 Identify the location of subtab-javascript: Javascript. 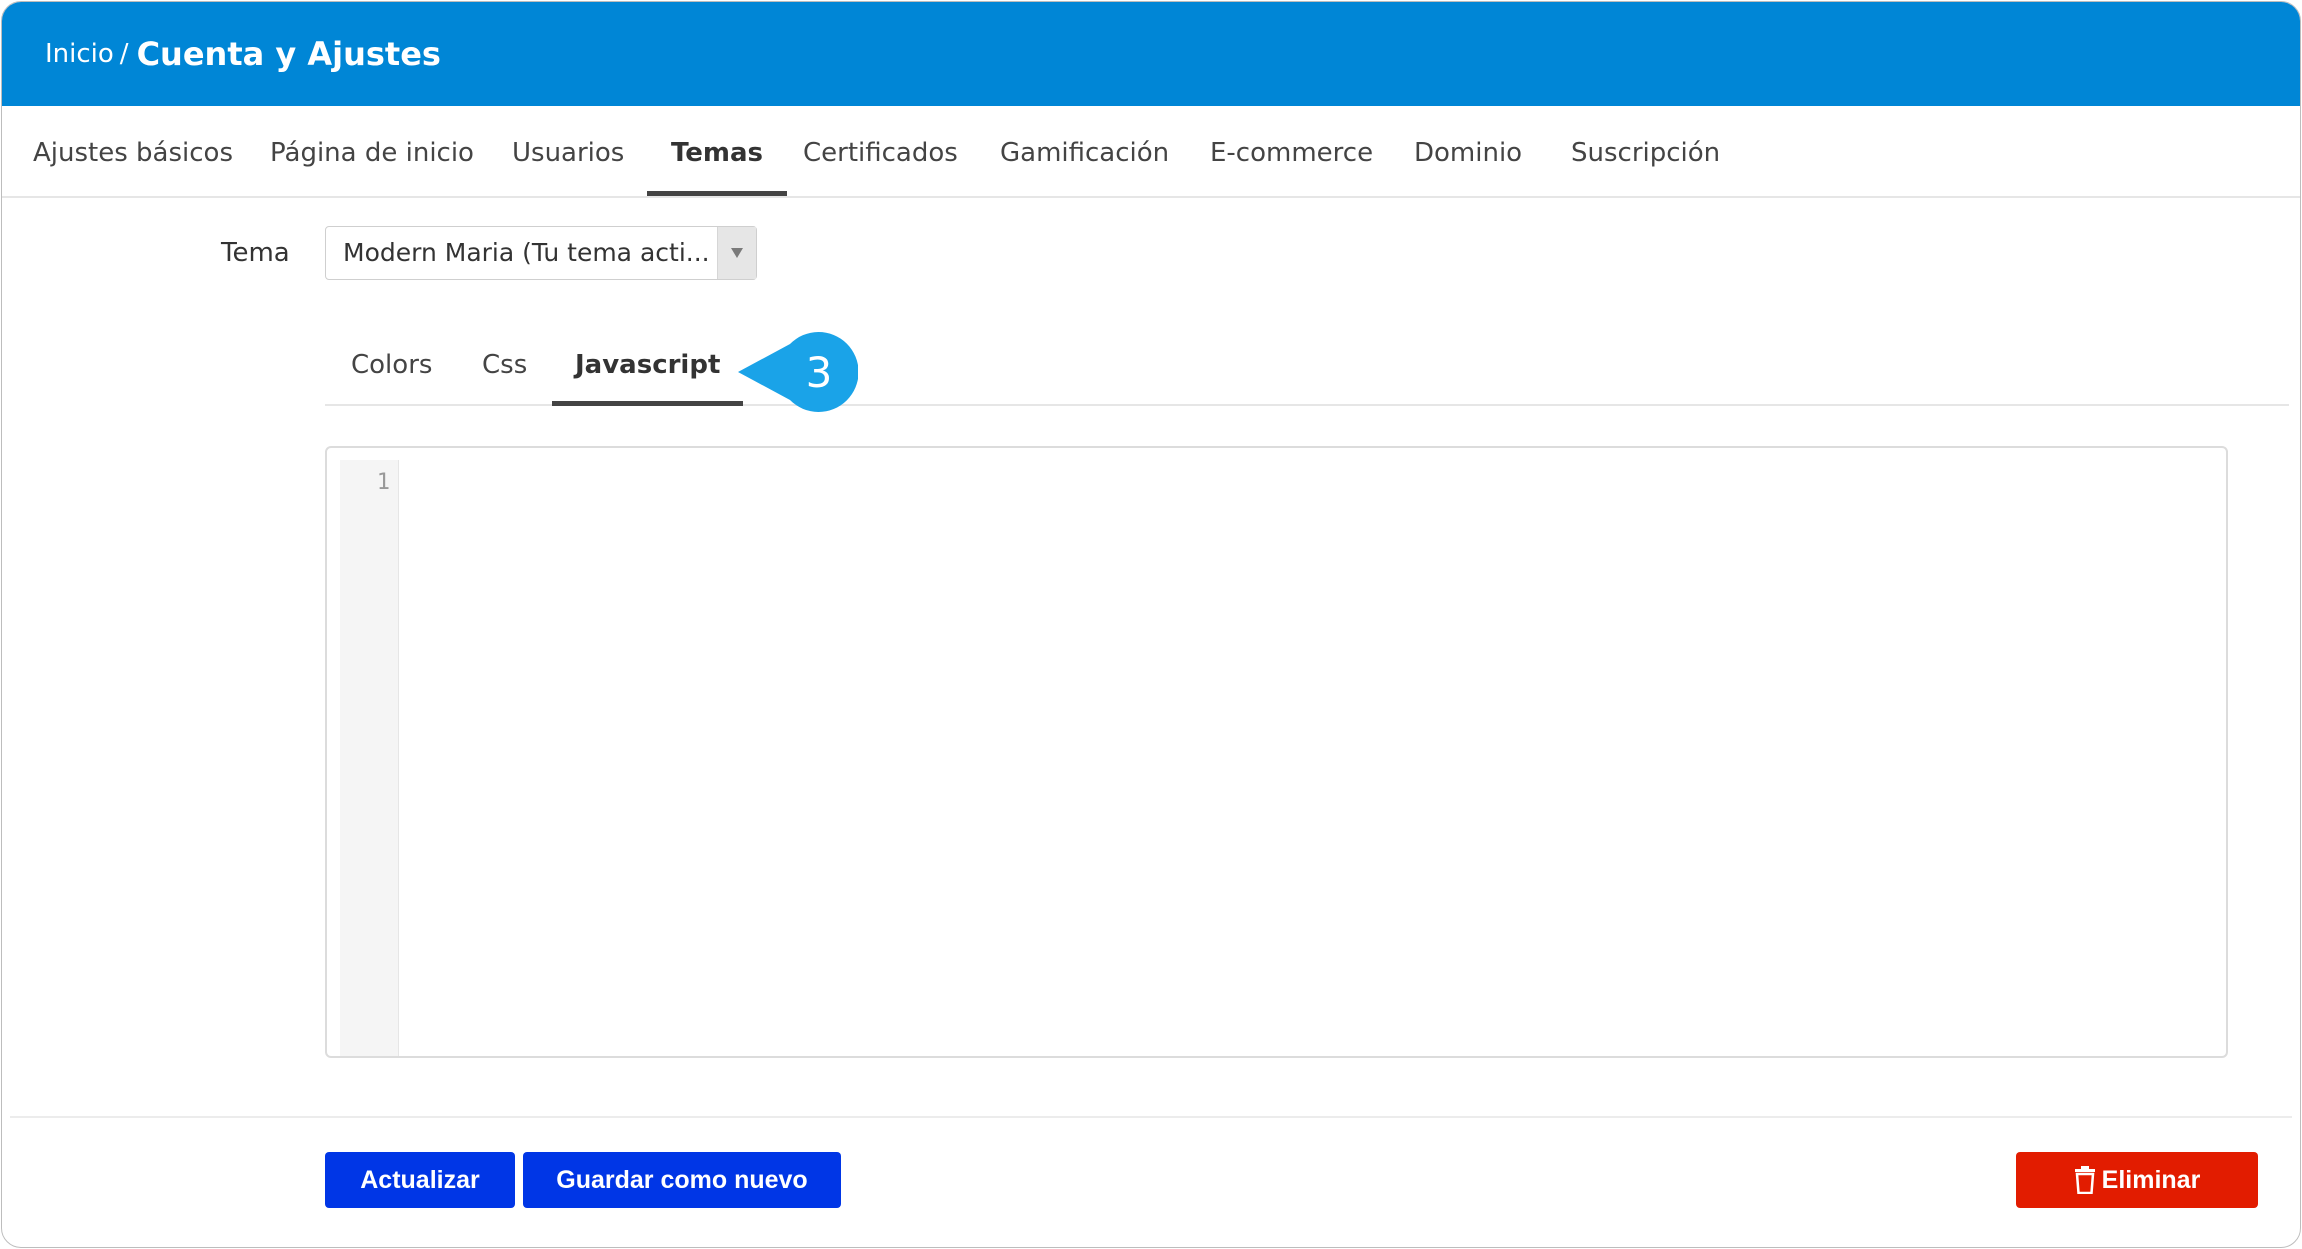
(647, 369).